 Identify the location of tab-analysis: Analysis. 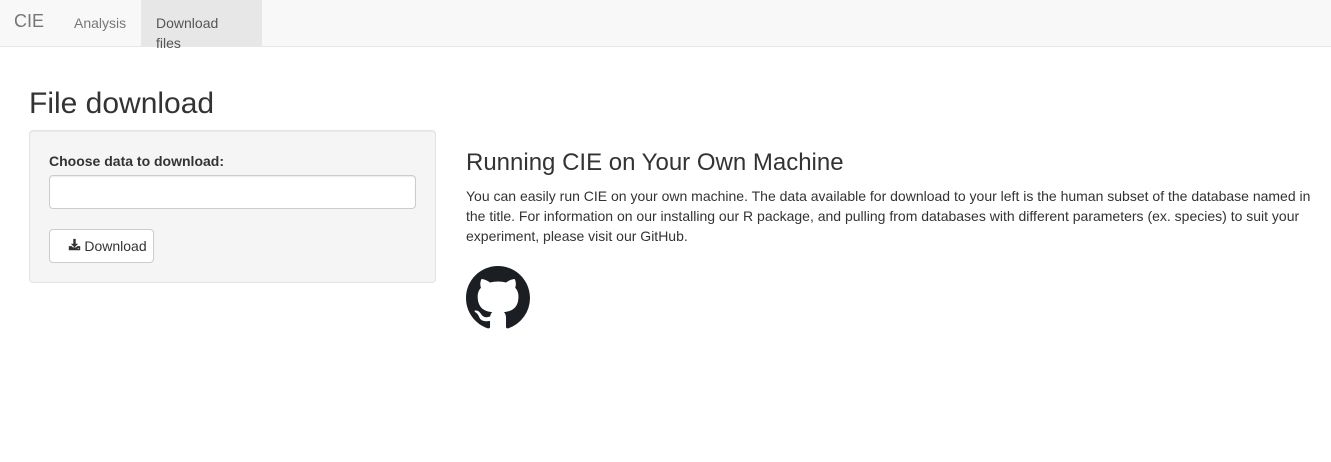
(100, 23).